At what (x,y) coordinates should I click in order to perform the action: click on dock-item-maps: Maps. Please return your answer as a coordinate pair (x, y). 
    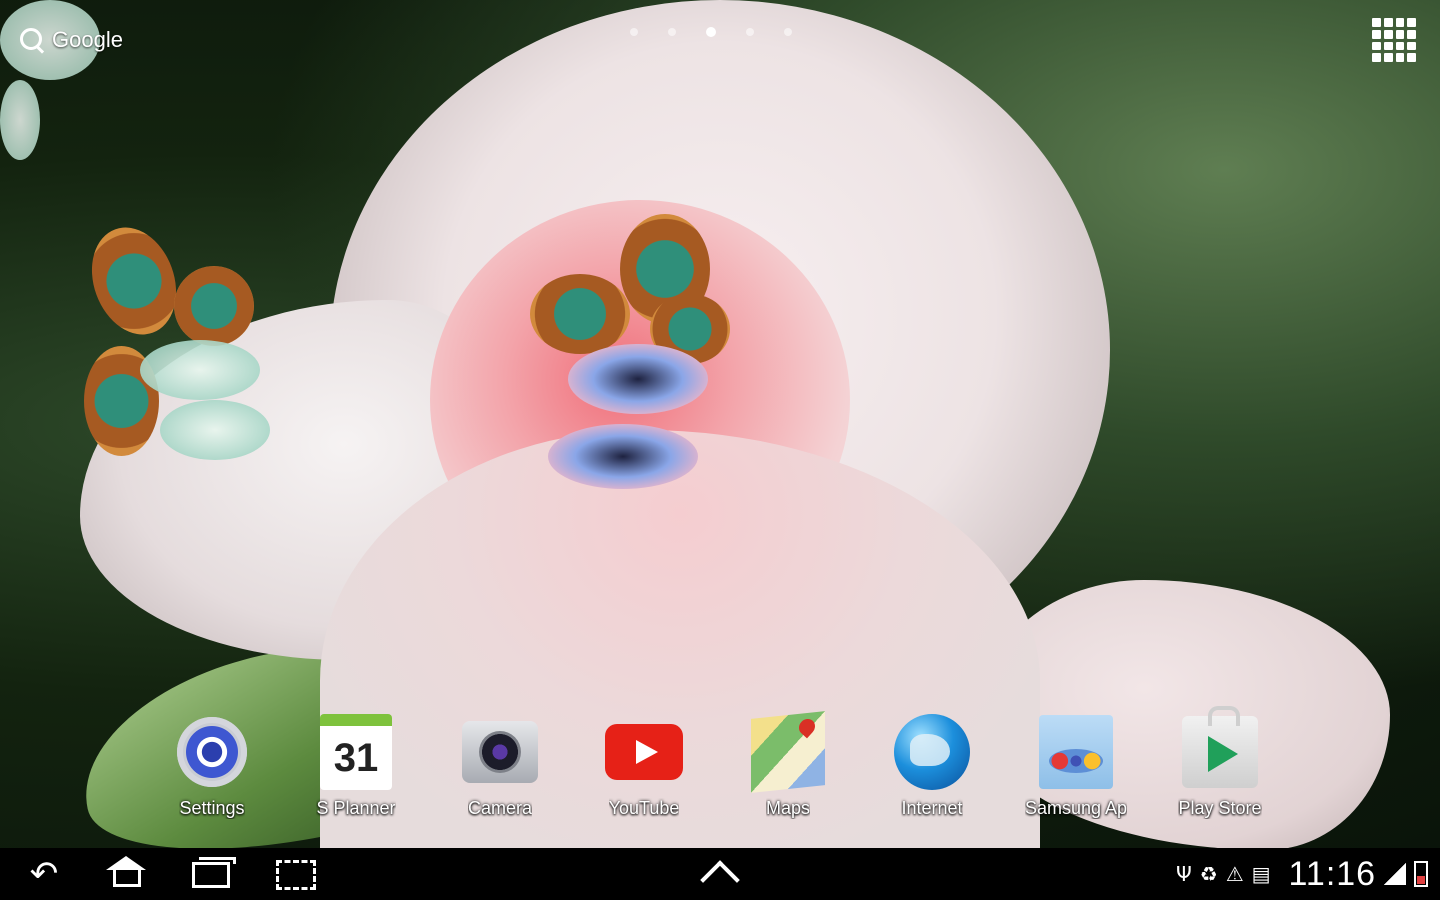
    Looking at the image, I should click on (788, 771).